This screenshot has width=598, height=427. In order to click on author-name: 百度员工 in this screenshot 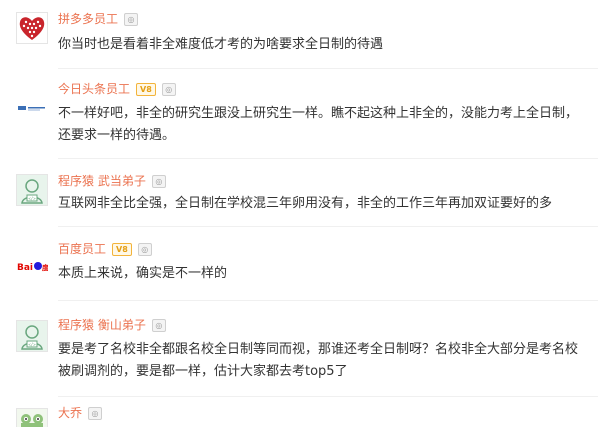, I will do `click(82, 249)`.